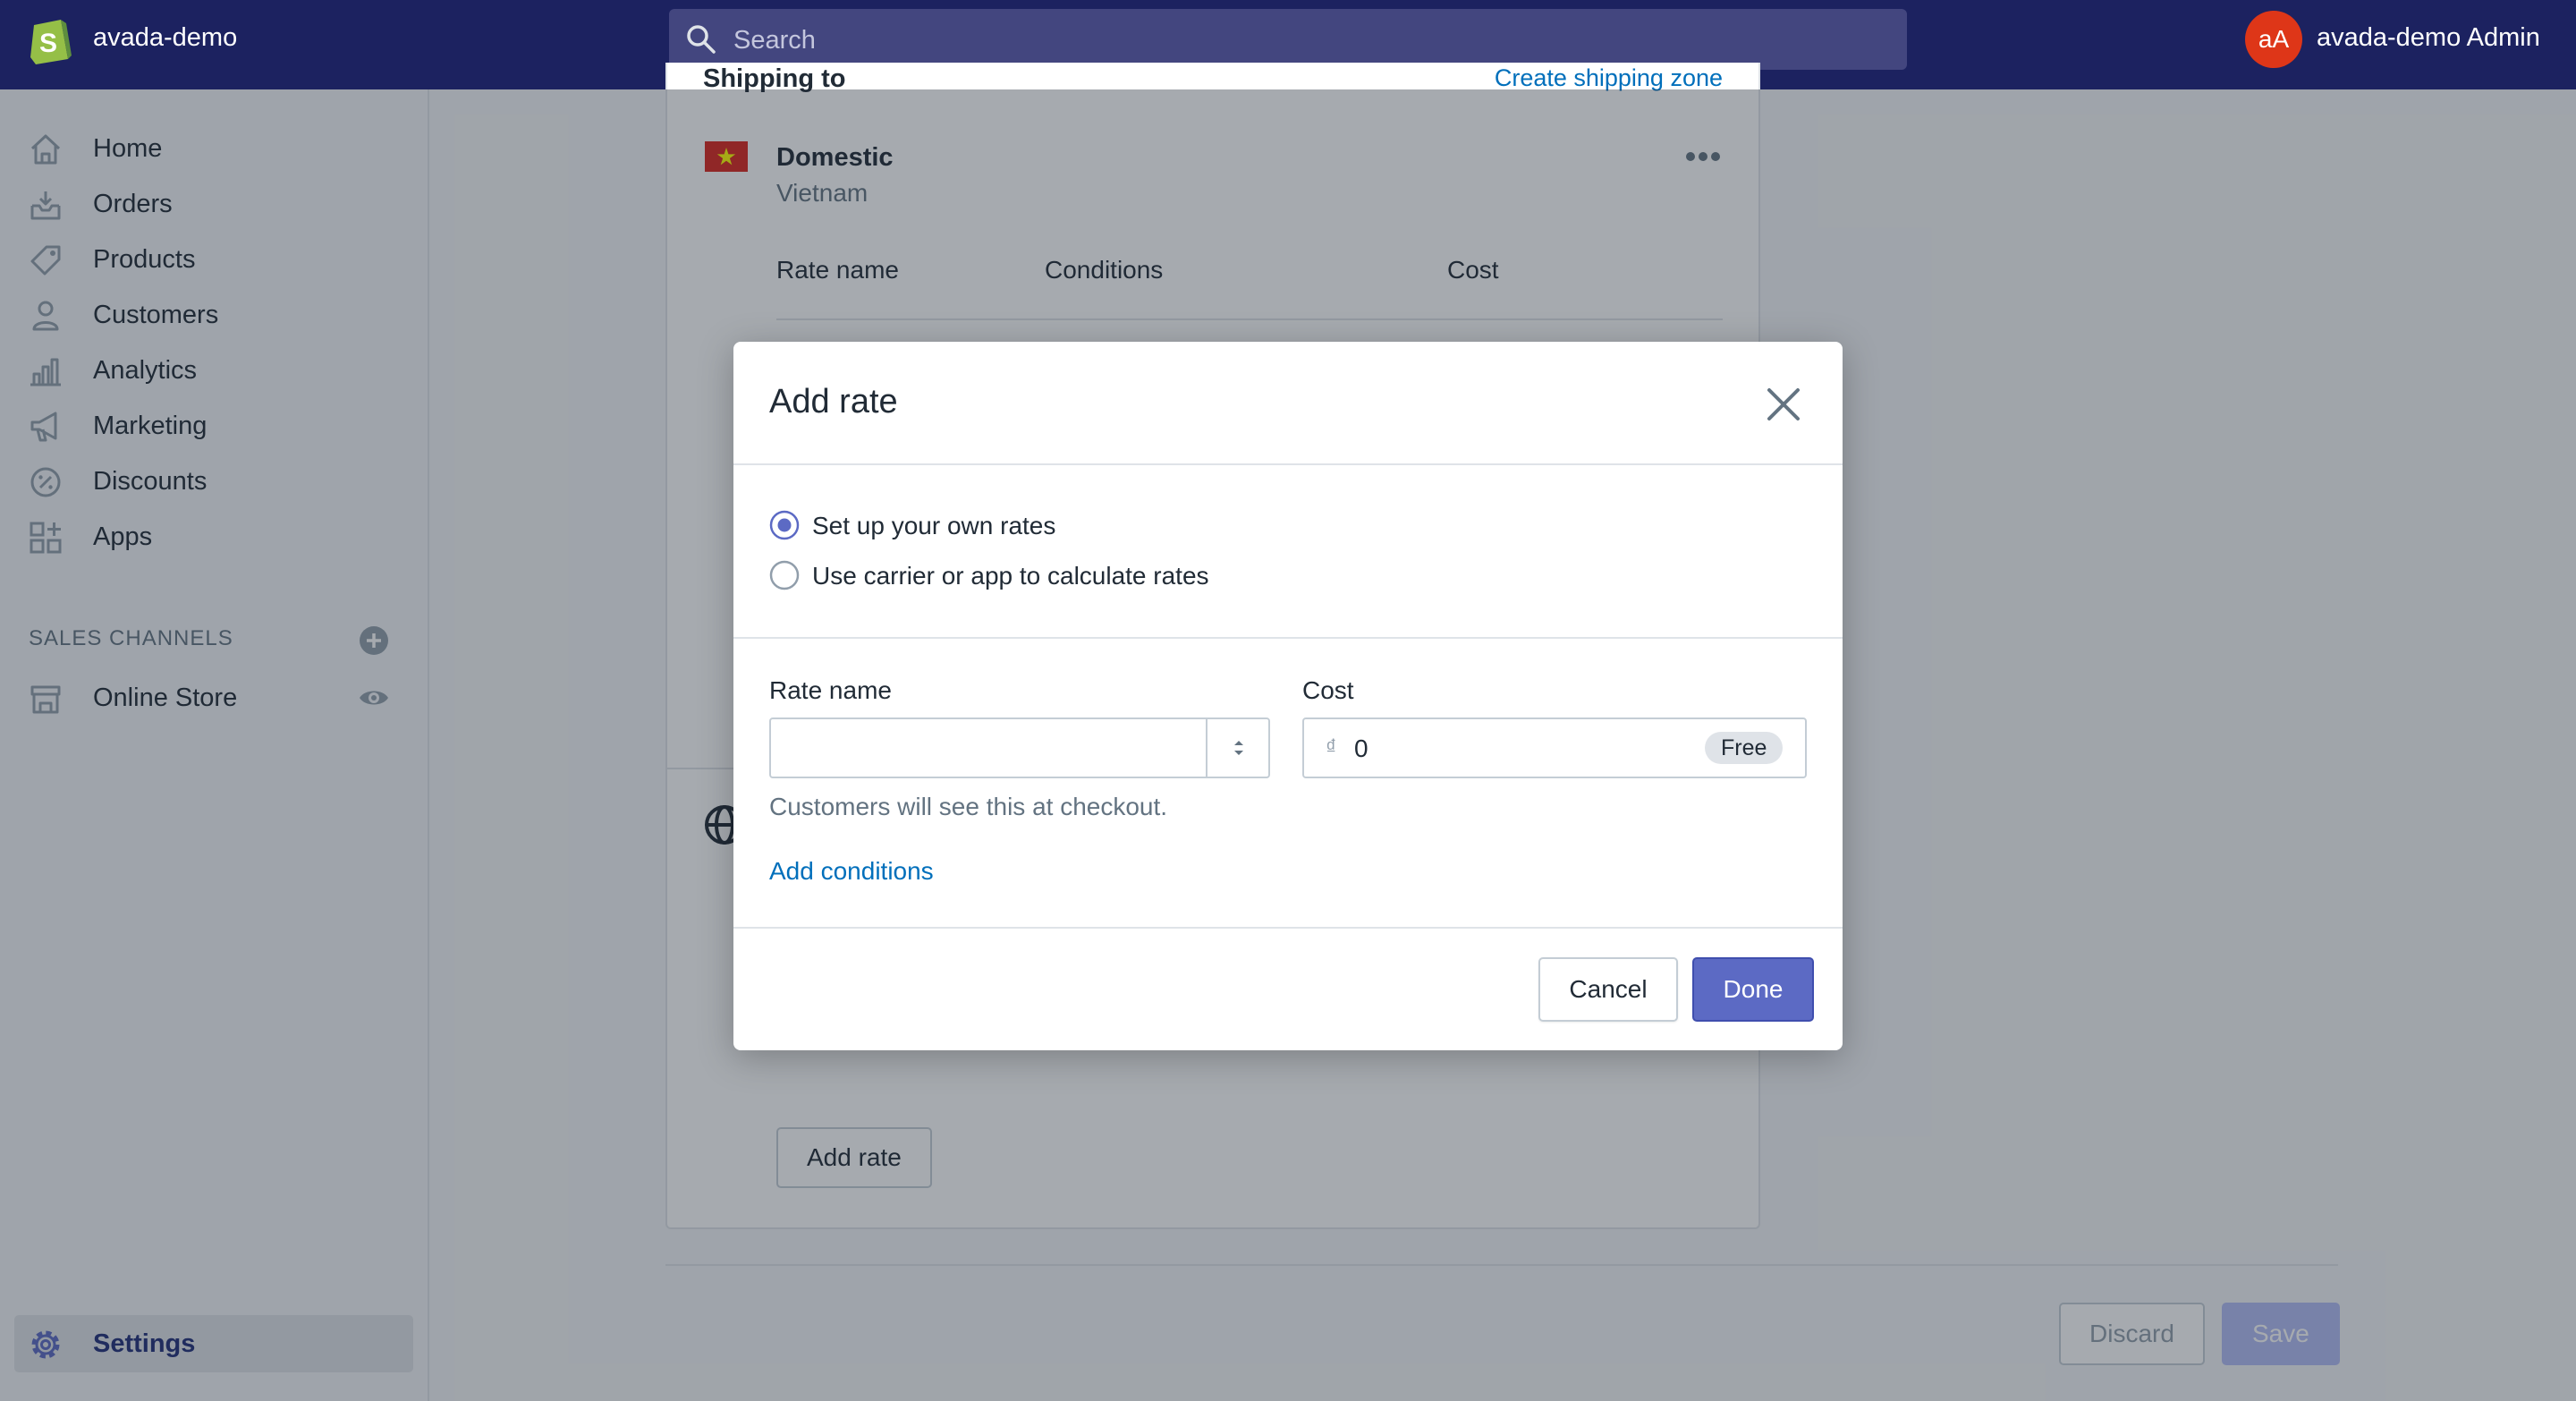 The image size is (2576, 1401). Describe the element at coordinates (933, 526) in the screenshot. I see `radio-label-own-rates: Set up your own rates` at that location.